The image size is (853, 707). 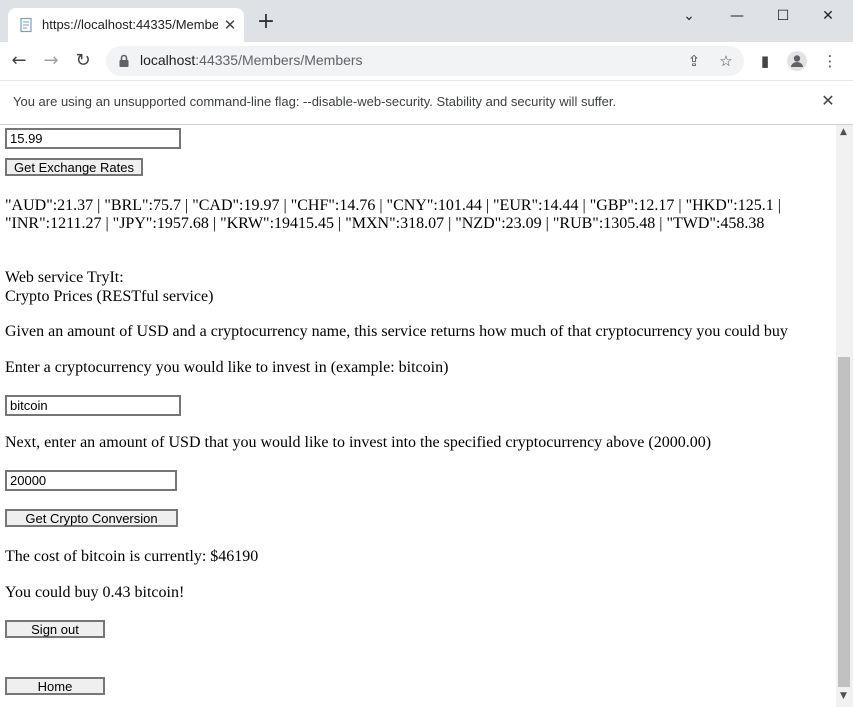 What do you see at coordinates (797, 61) in the screenshot?
I see `profile-avatar-icon` at bounding box center [797, 61].